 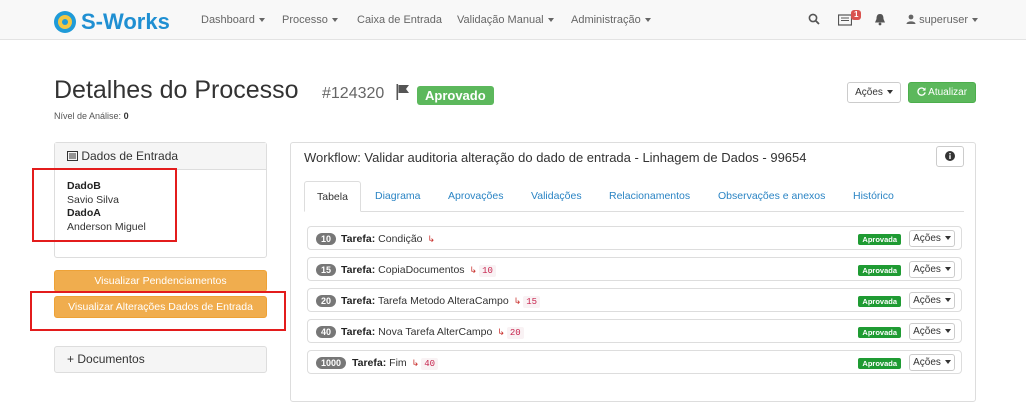 What do you see at coordinates (432, 332) in the screenshot?
I see `task-label: Tarefa: Nova Tarefa AlterCampo ↳ 20` at bounding box center [432, 332].